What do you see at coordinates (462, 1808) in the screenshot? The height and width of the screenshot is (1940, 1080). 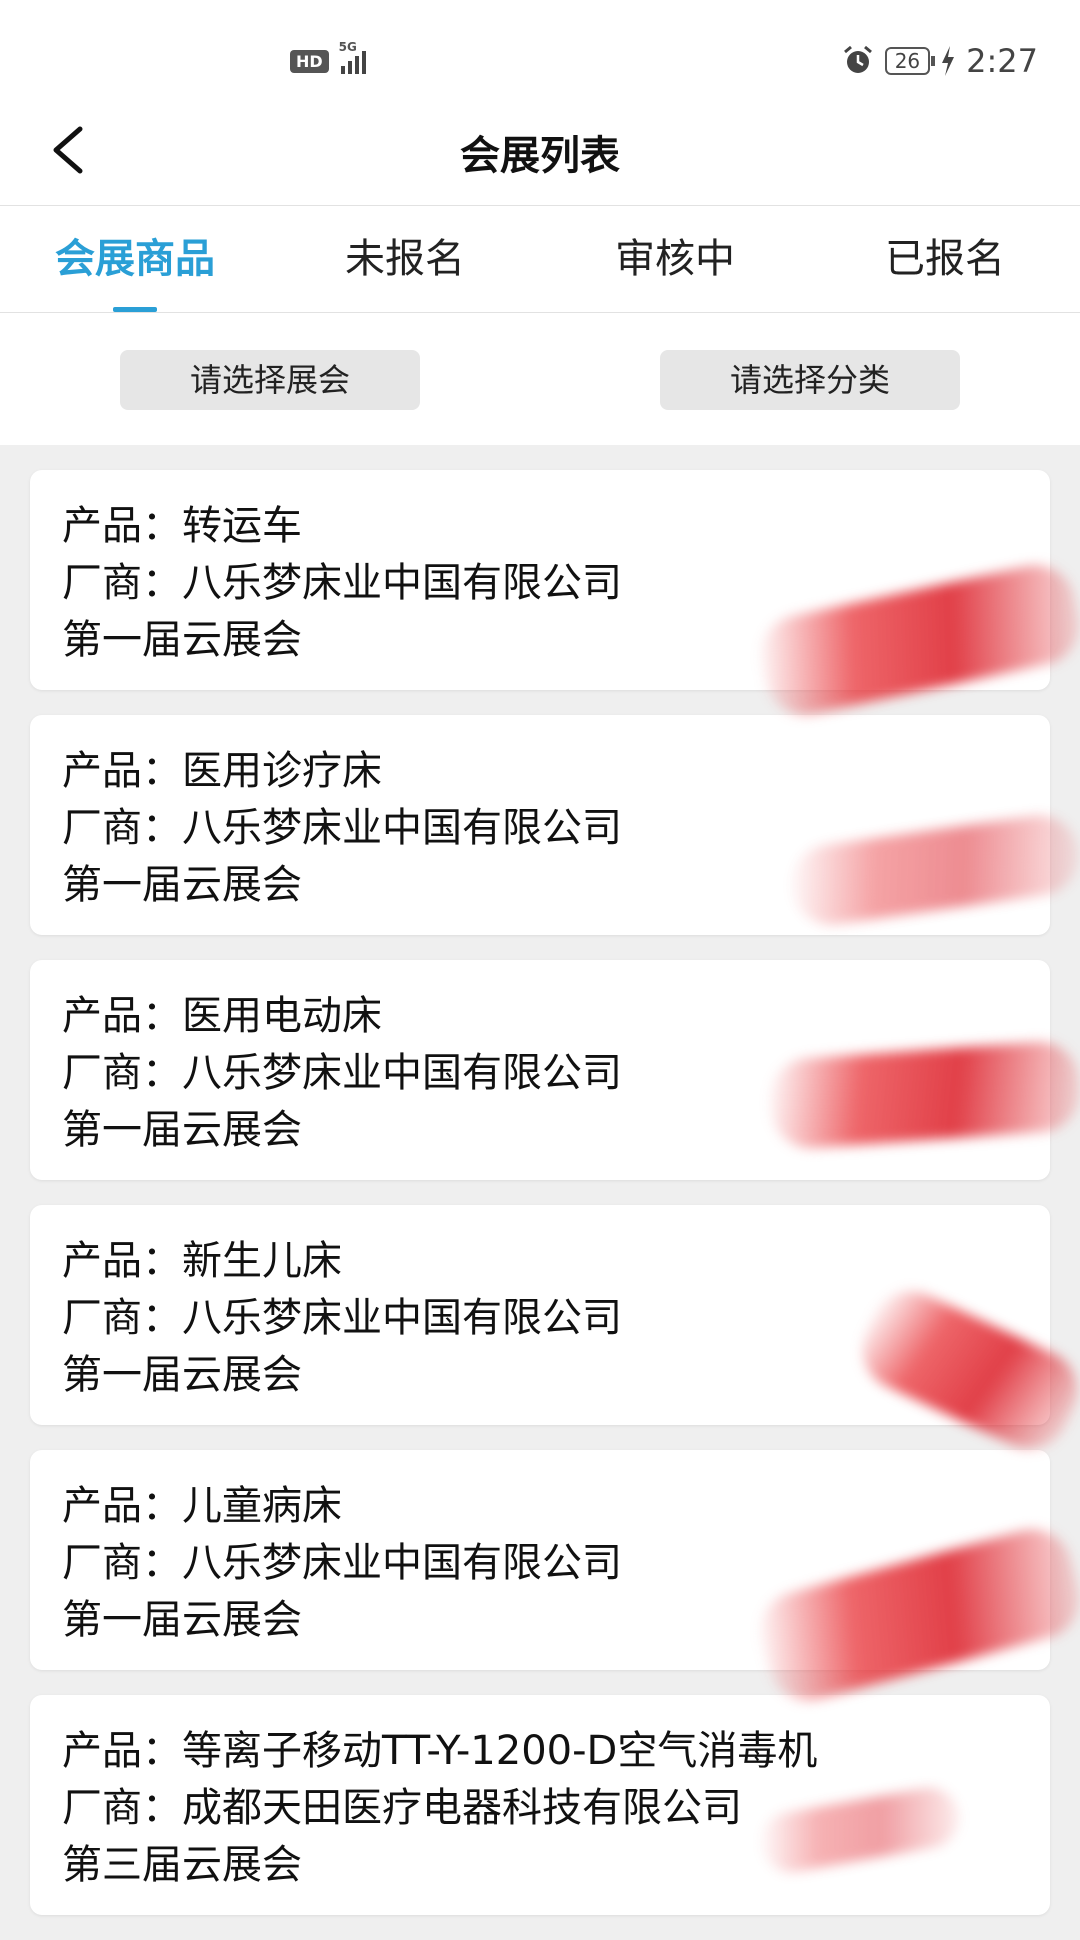 I see `manufacturer-name: 成都天田医疗电器科技有限公司` at bounding box center [462, 1808].